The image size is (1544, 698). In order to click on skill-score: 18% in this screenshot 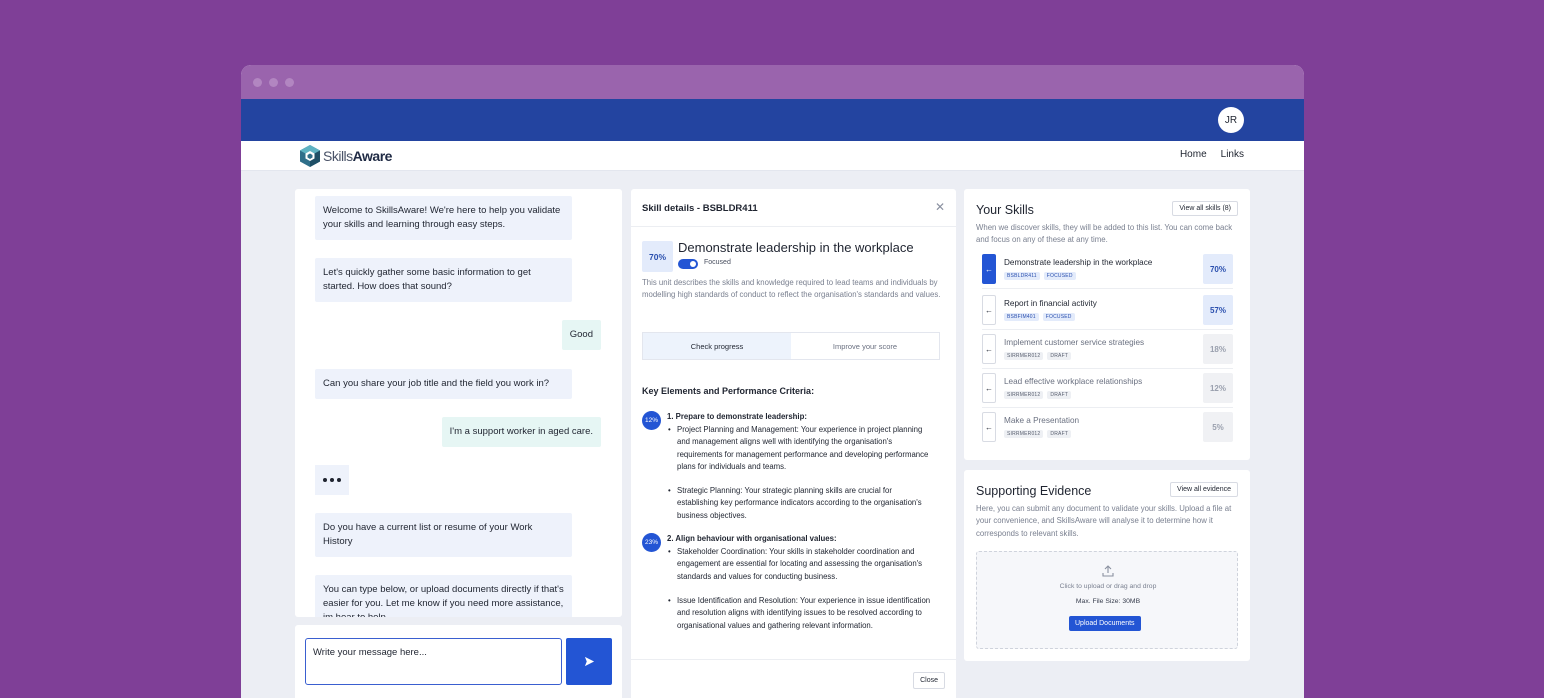, I will do `click(1218, 349)`.